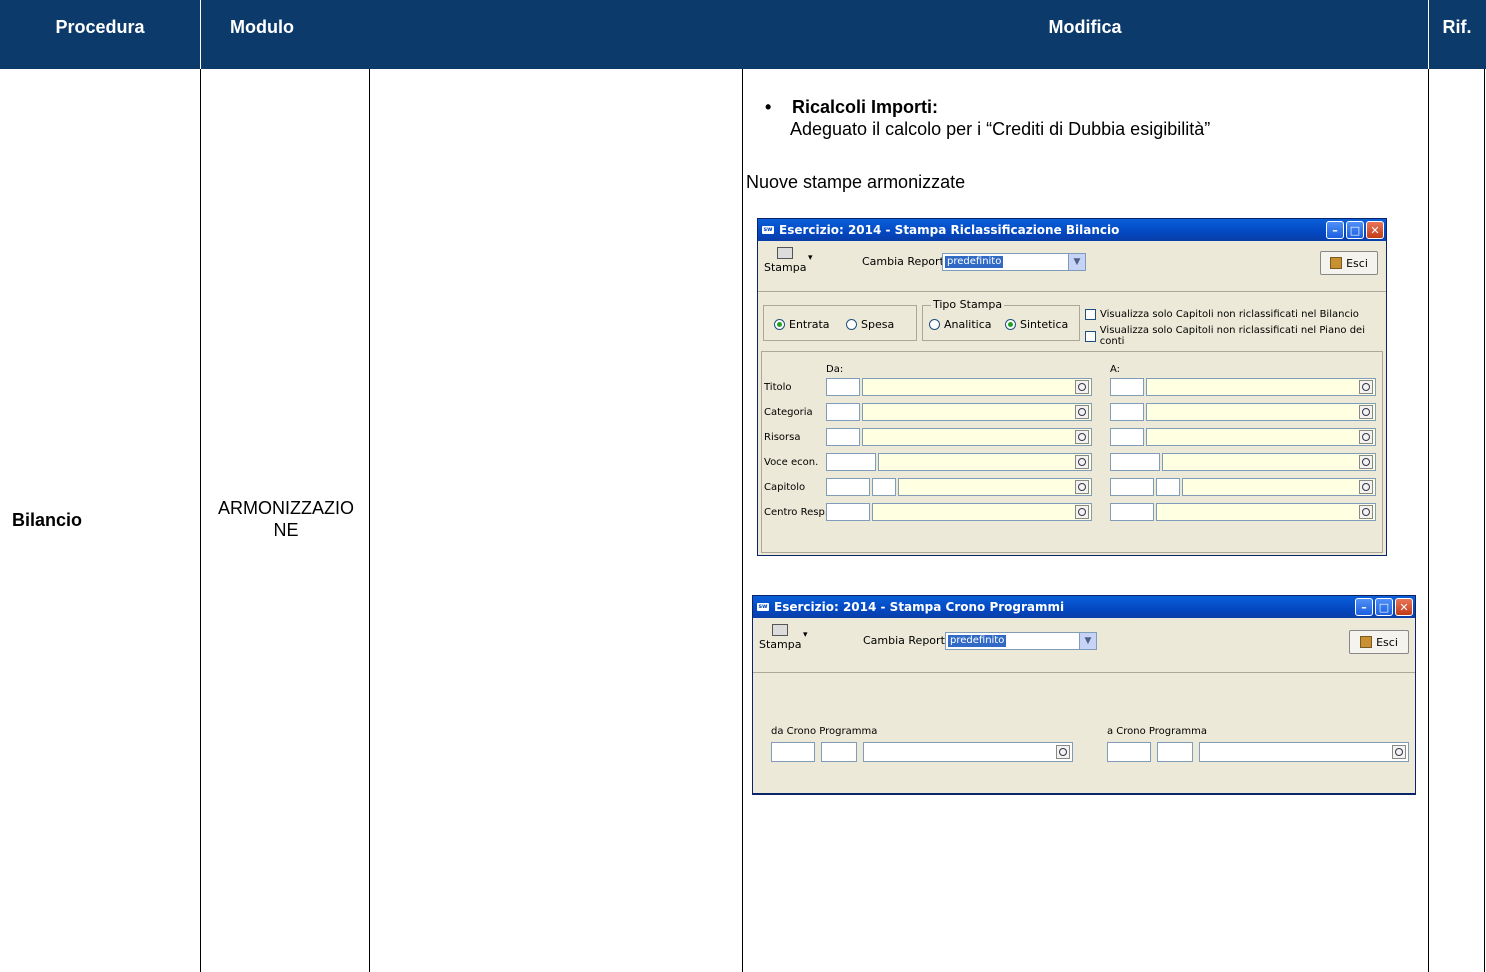 Image resolution: width=1486 pixels, height=972 pixels. What do you see at coordinates (1261, 387) in the screenshot?
I see `titolo-a-desc` at bounding box center [1261, 387].